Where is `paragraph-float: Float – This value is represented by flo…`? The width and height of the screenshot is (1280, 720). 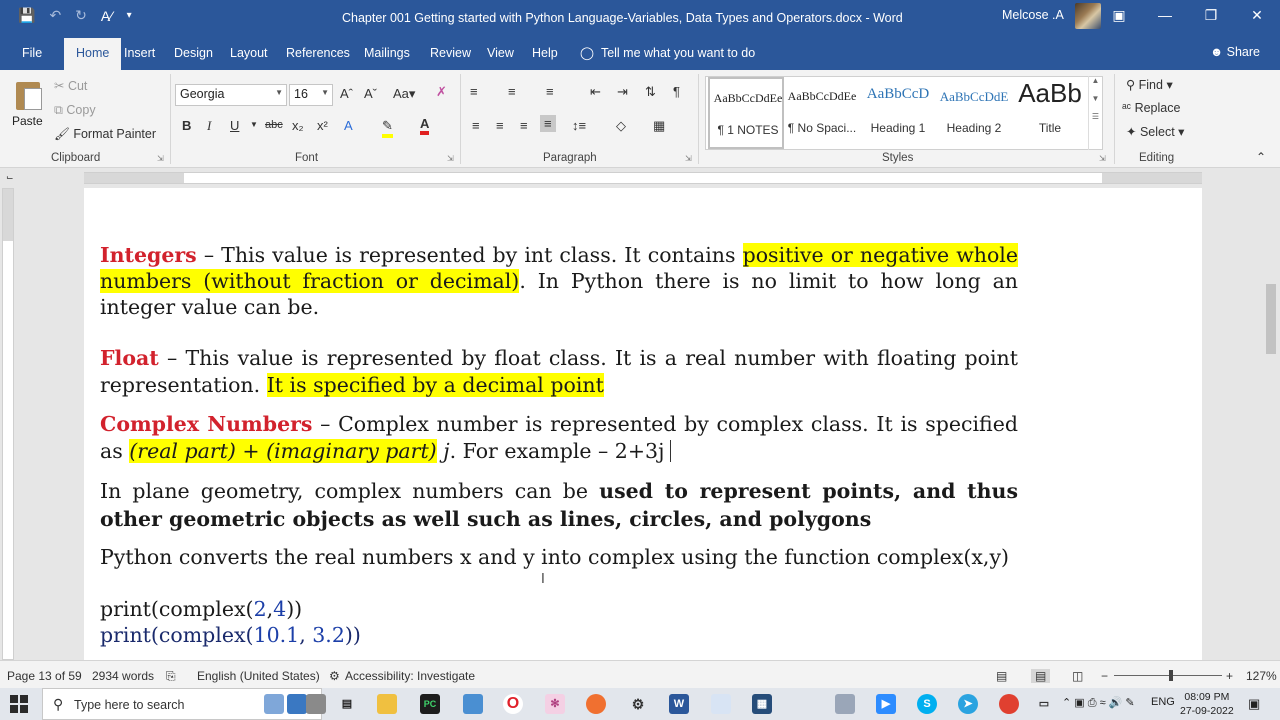
paragraph-float: Float – This value is represented by flo… is located at coordinates (559, 372).